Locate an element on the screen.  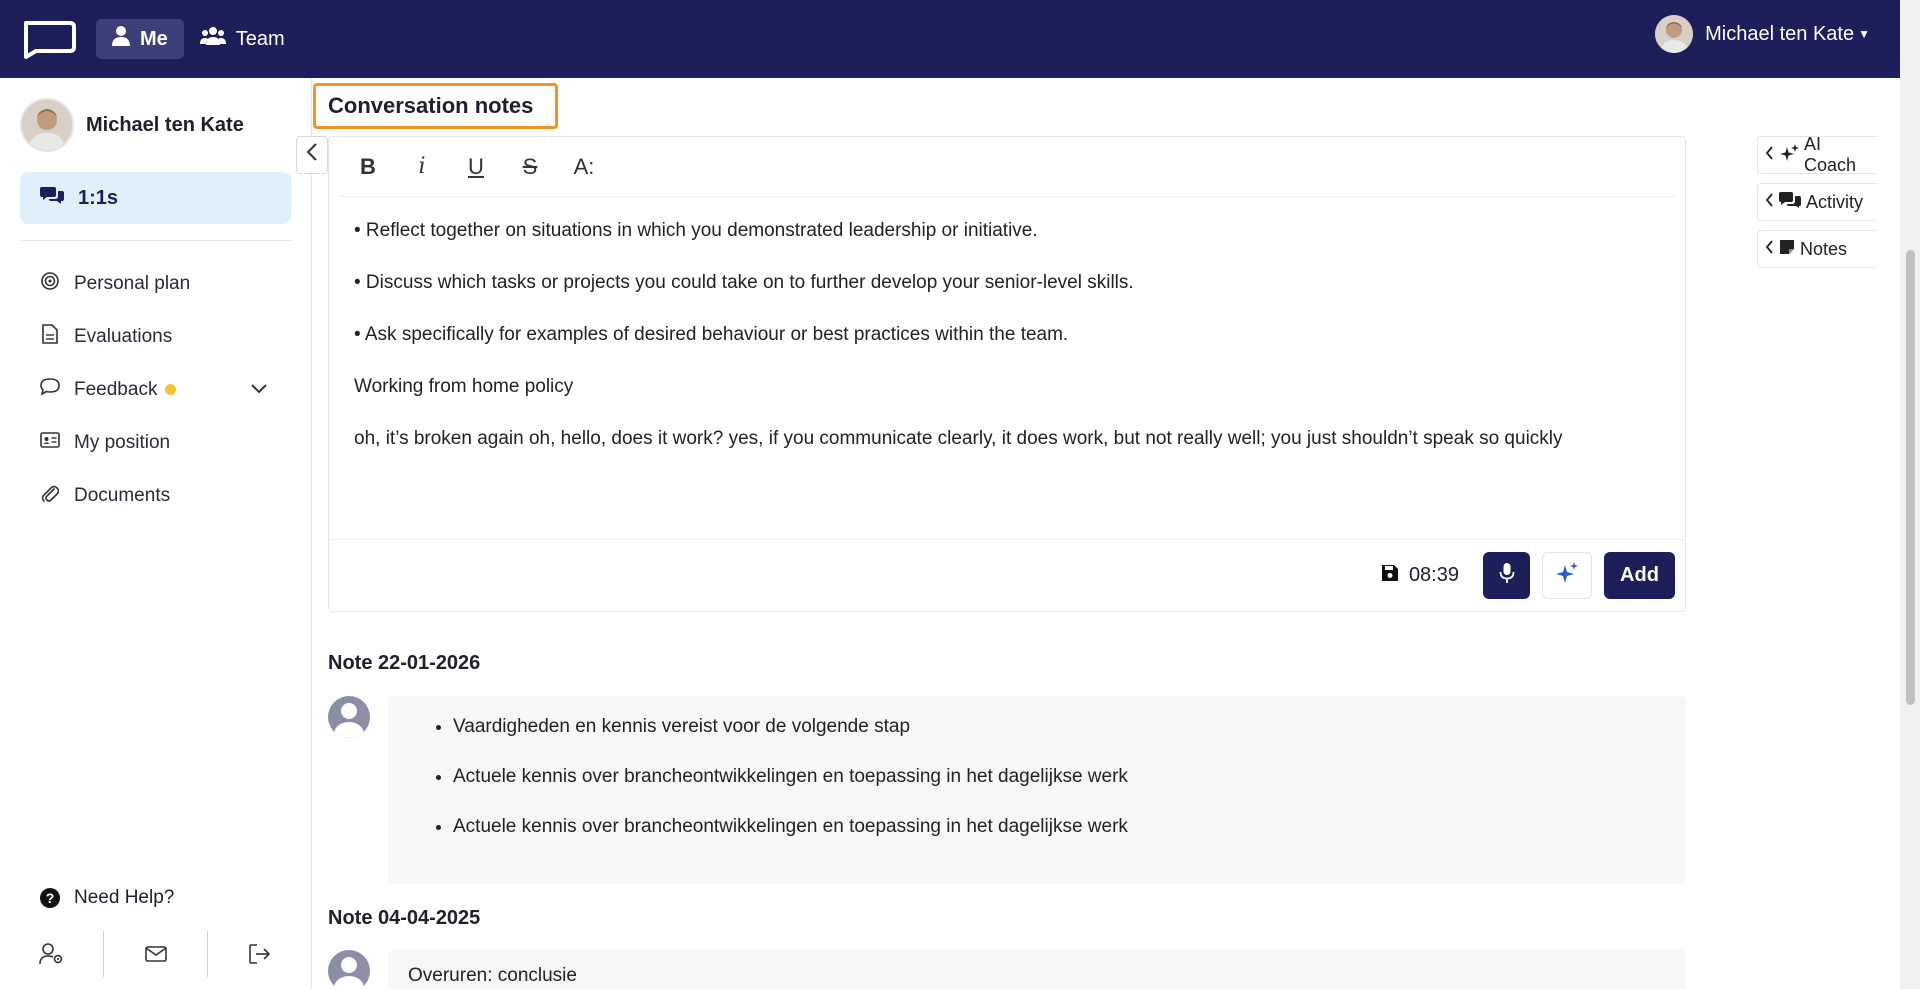
sidebar-item-documents: Documents is located at coordinates (155, 495).